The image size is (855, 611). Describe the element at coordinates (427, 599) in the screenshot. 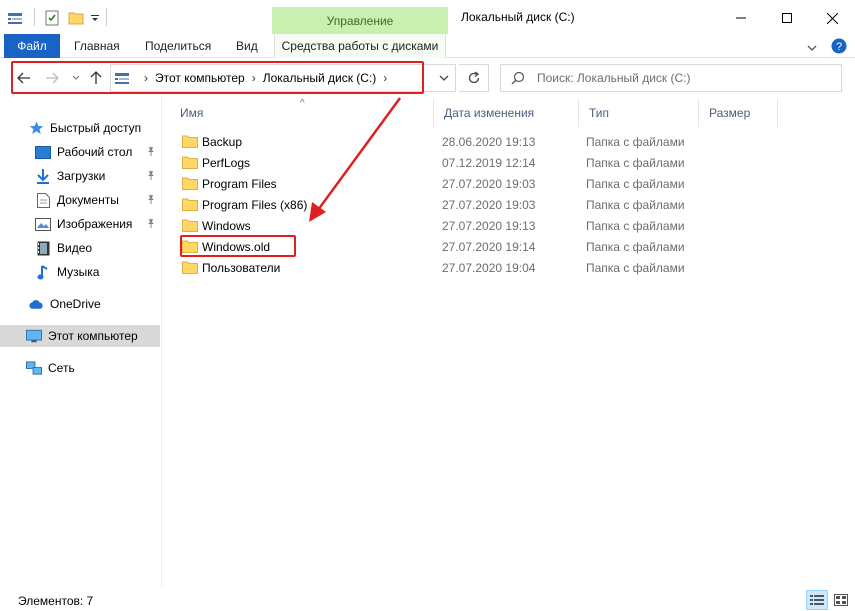

I see `status-bar: Элементов: 7` at that location.